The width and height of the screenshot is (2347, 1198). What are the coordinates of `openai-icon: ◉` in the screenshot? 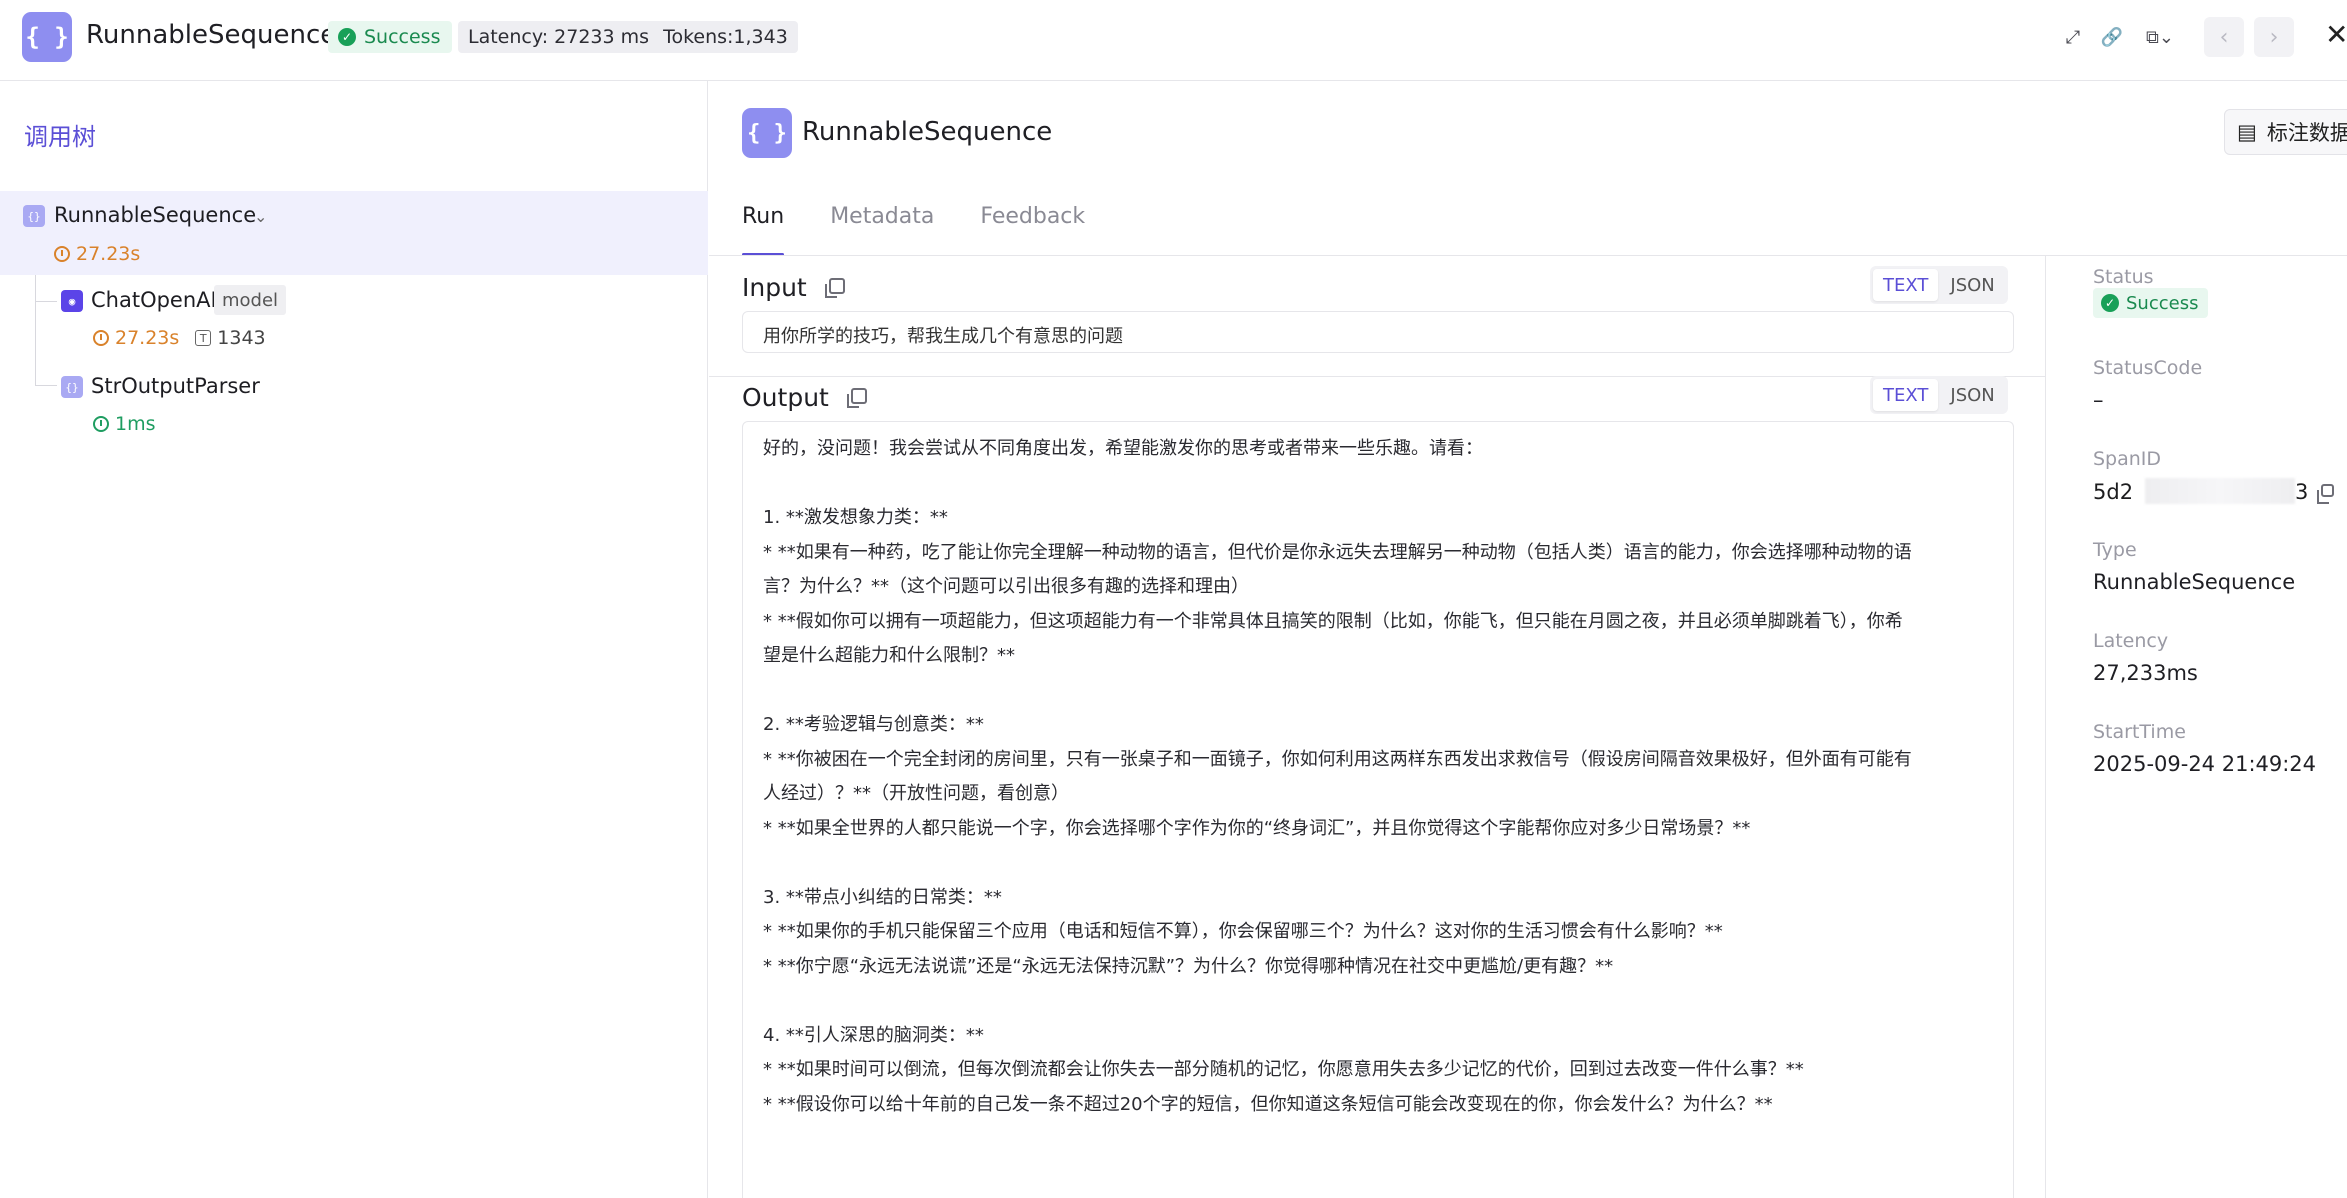 It's located at (72, 301).